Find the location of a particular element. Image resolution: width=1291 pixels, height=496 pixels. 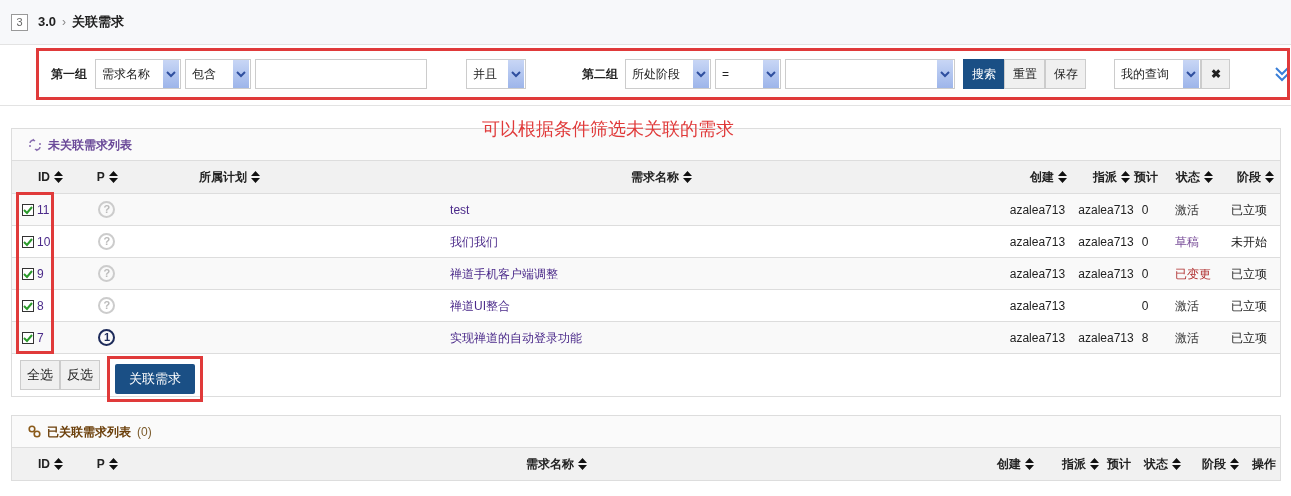

id-link: 7 is located at coordinates (40, 337).